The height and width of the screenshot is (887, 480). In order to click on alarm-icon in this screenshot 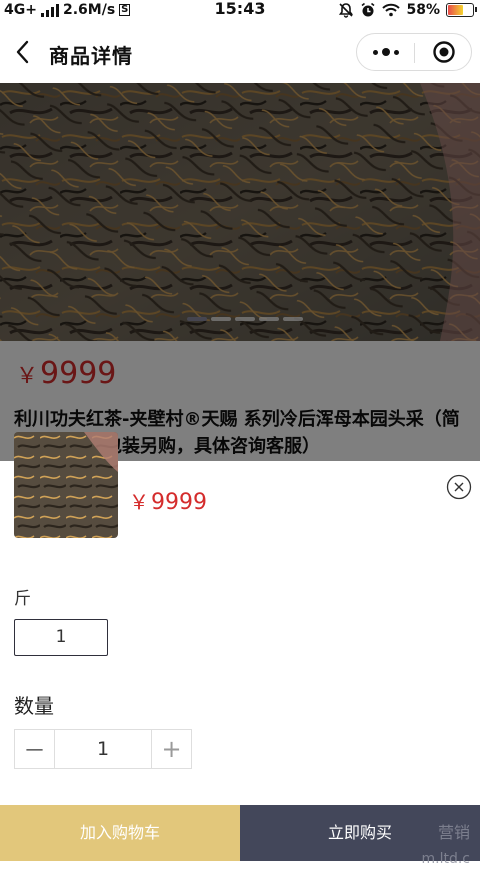, I will do `click(368, 9)`.